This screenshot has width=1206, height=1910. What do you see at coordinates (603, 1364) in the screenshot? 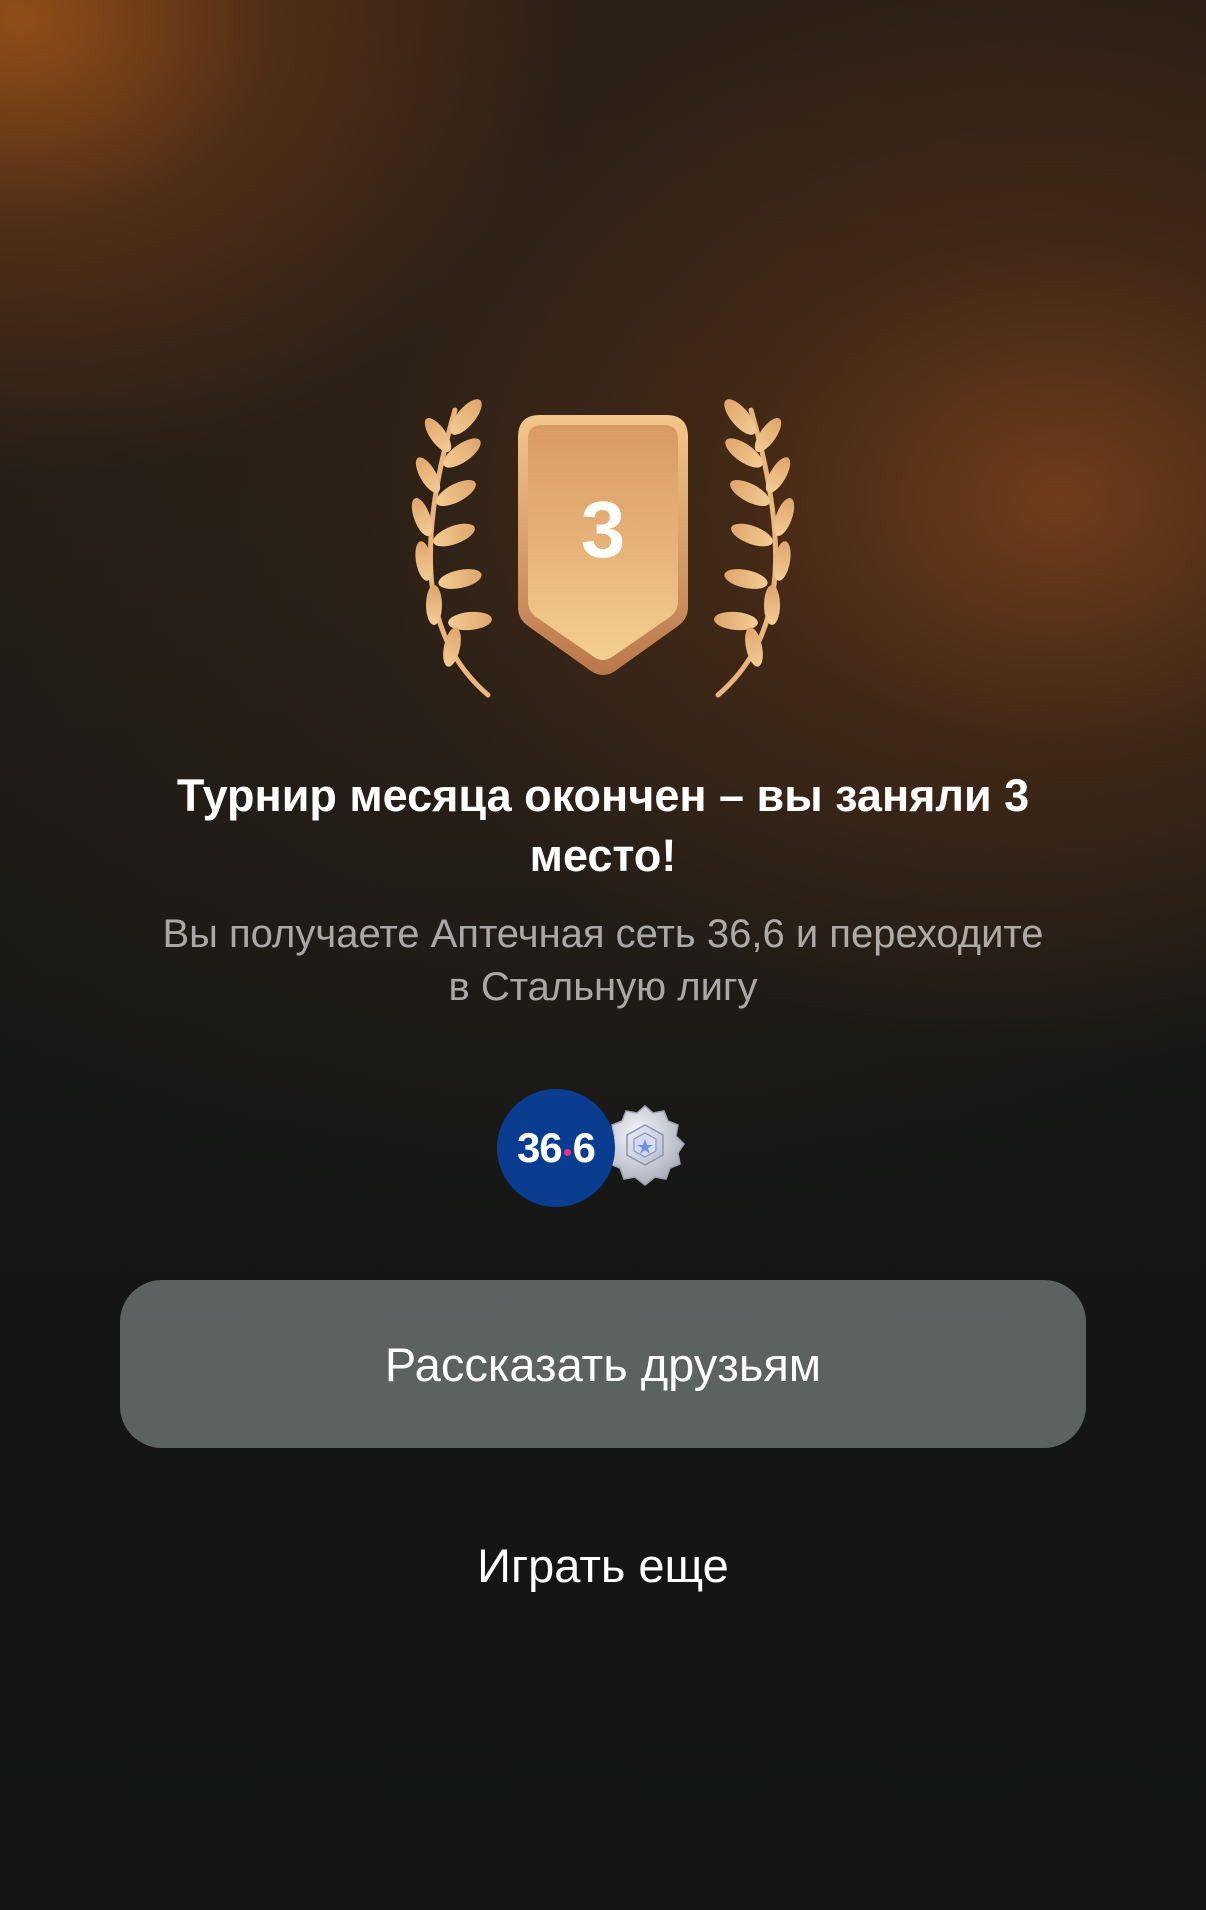
I see `share-with-friends-button: Рассказать друзьям` at bounding box center [603, 1364].